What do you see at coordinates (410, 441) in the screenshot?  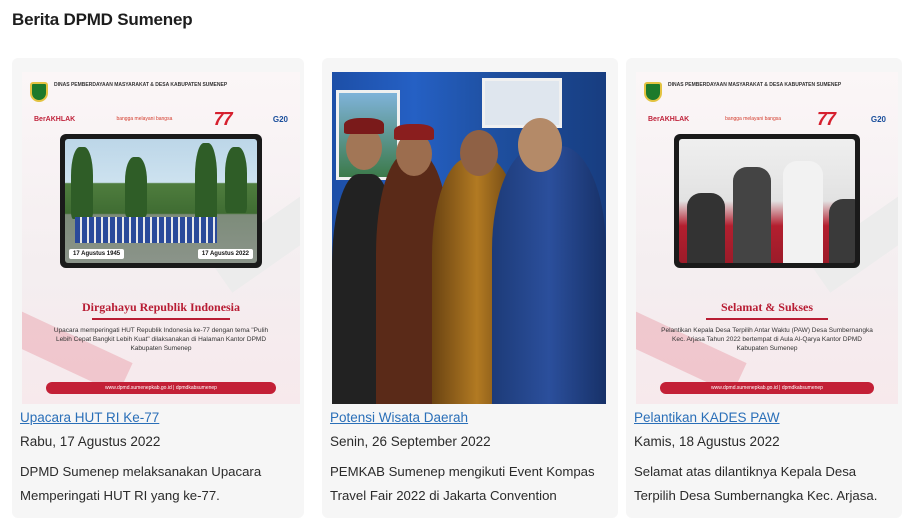 I see `article-date: Senin, 26 September 2022` at bounding box center [410, 441].